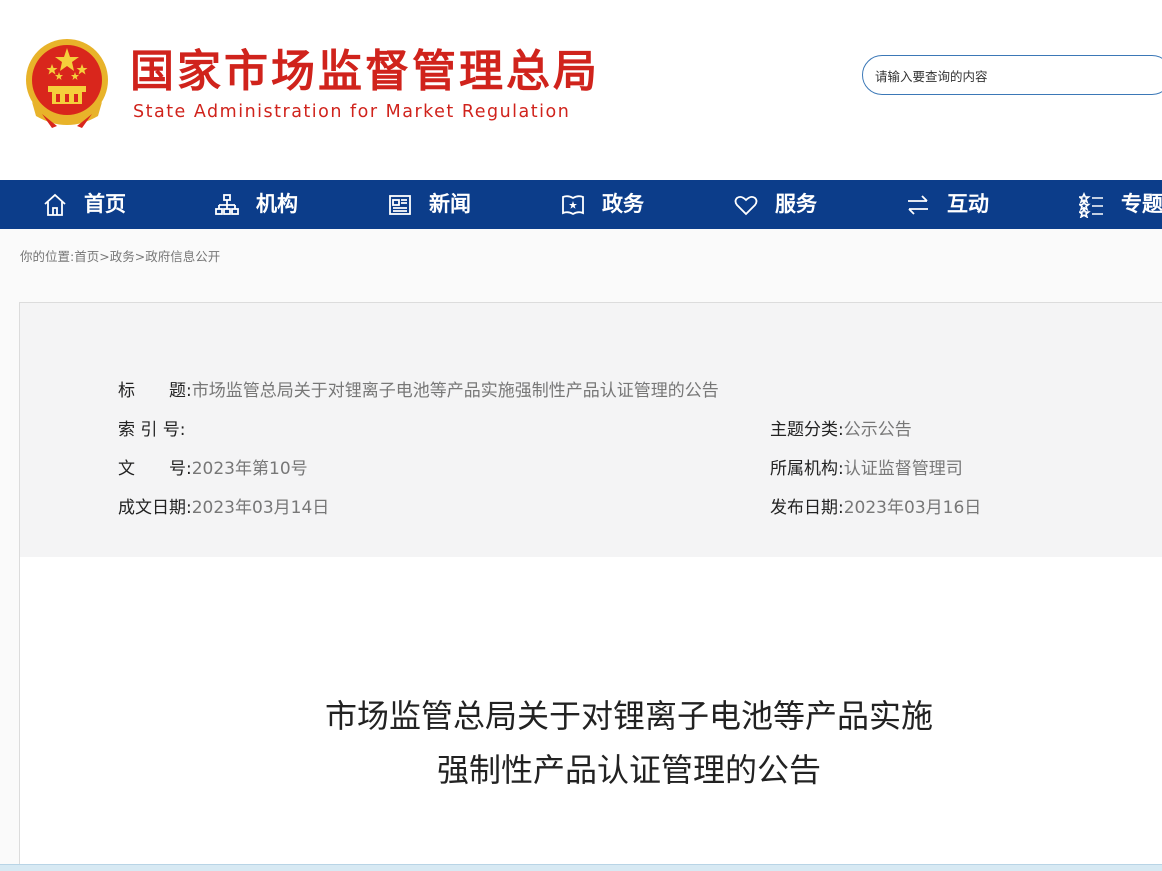  Describe the element at coordinates (67, 83) in the screenshot. I see `national-emblem-icon` at that location.